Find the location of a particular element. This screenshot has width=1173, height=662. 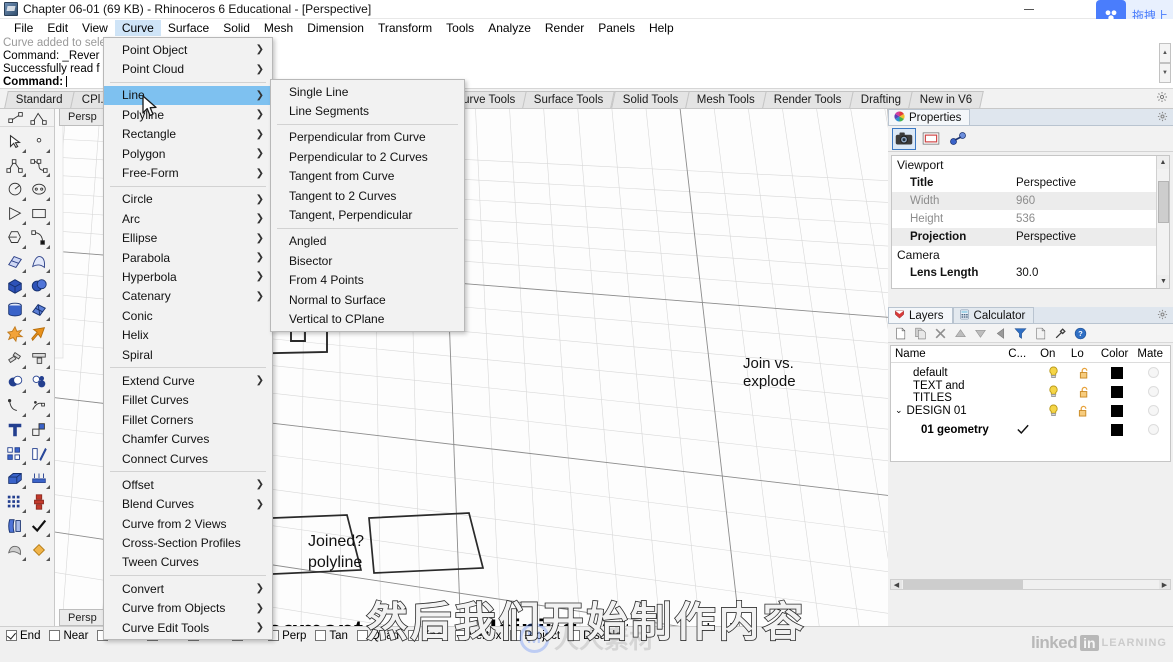

menu-curve: Curve is located at coordinates (137, 28).